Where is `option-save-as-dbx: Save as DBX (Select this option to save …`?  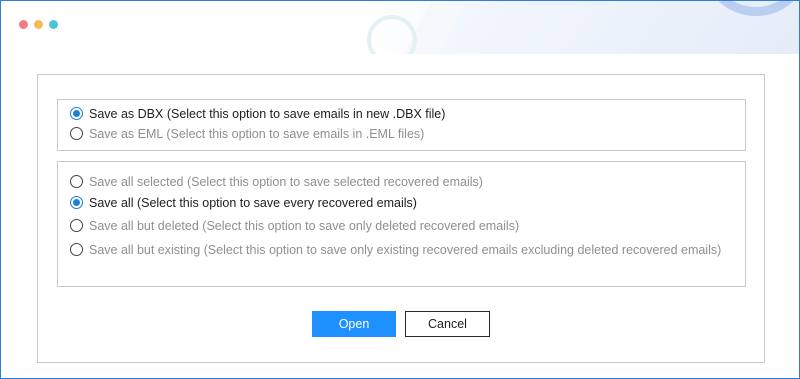 option-save-as-dbx: Save as DBX (Select this option to save … is located at coordinates (257, 114).